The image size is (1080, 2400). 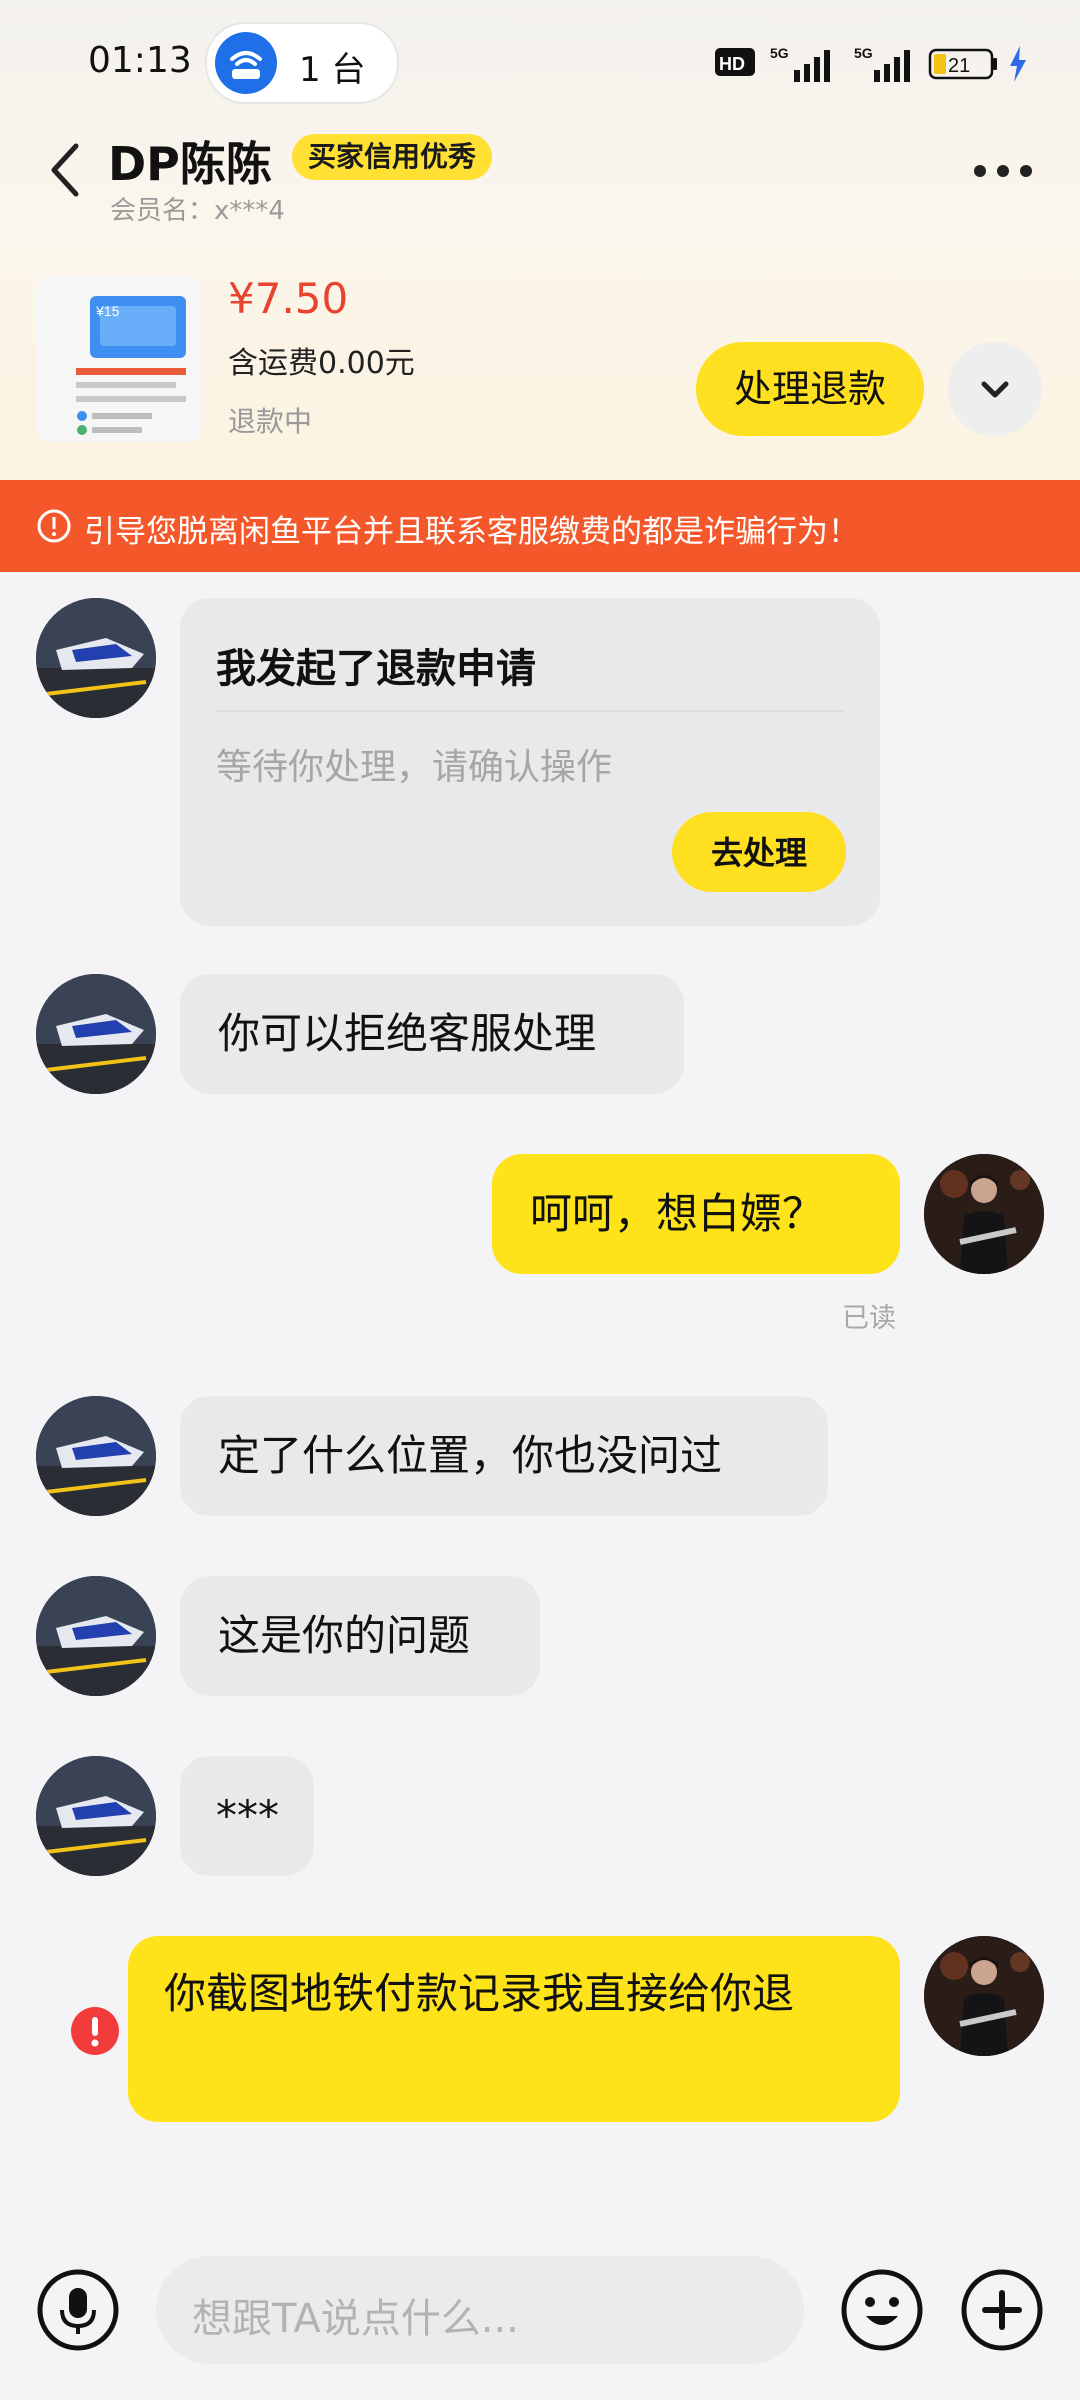 I want to click on svg-text: HD, so click(x=732, y=64).